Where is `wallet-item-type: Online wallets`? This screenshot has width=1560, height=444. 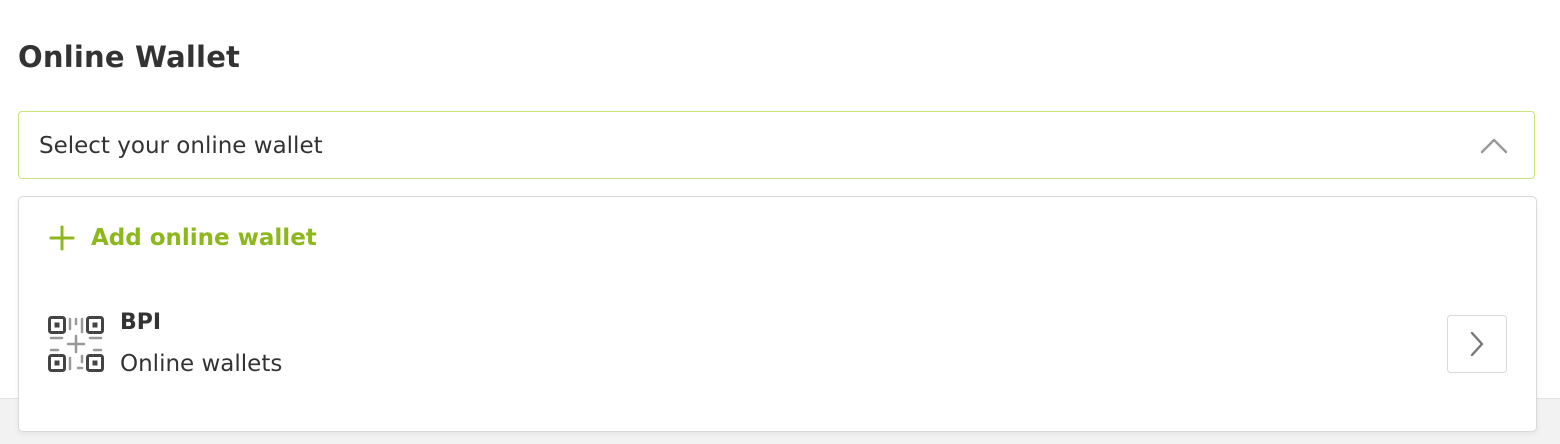
wallet-item-type: Online wallets is located at coordinates (201, 364).